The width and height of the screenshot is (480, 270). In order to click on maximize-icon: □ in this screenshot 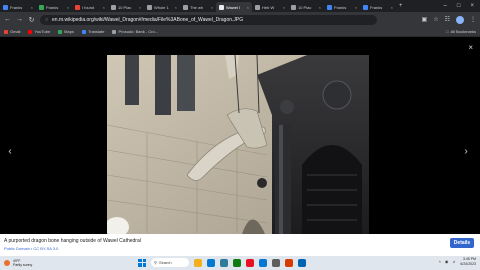, I will do `click(459, 6)`.